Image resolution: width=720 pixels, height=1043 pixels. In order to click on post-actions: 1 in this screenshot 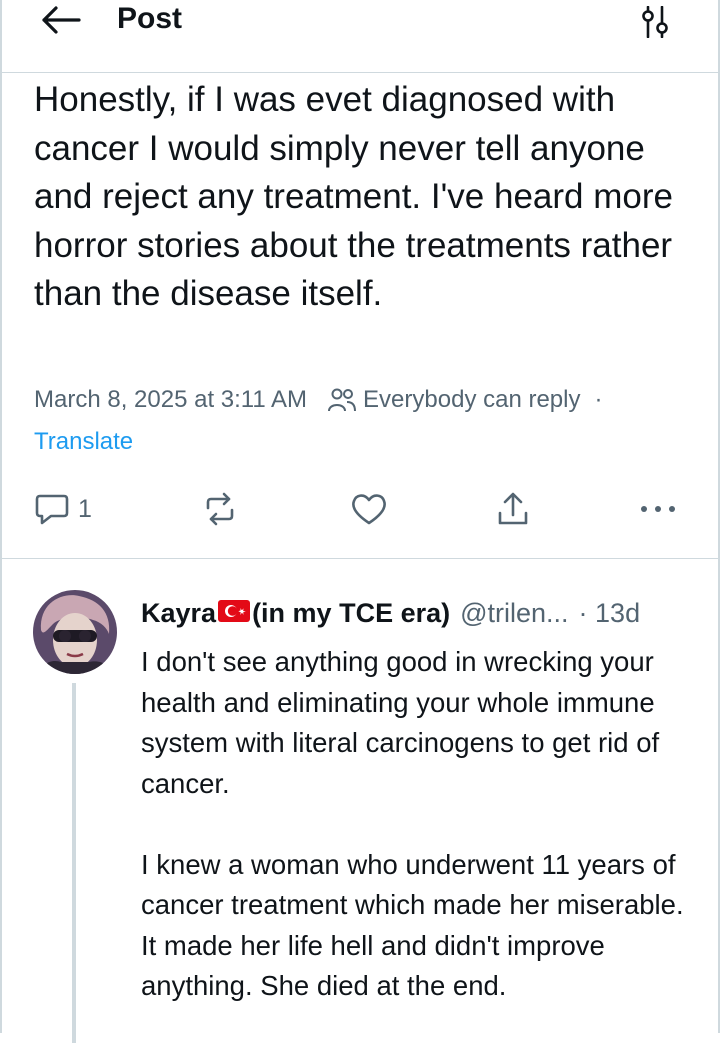, I will do `click(360, 509)`.